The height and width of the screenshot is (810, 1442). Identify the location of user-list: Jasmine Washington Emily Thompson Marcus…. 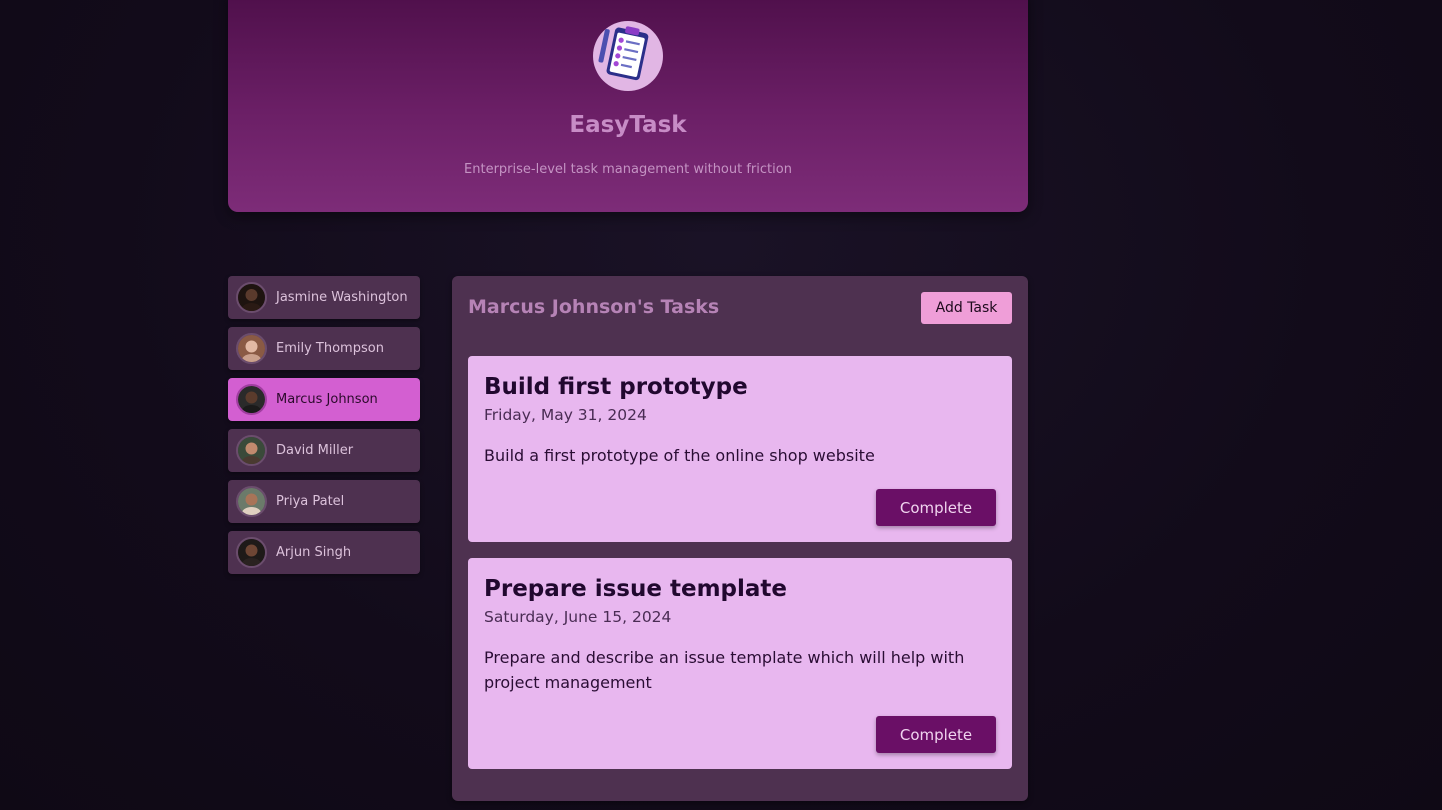
(324, 429).